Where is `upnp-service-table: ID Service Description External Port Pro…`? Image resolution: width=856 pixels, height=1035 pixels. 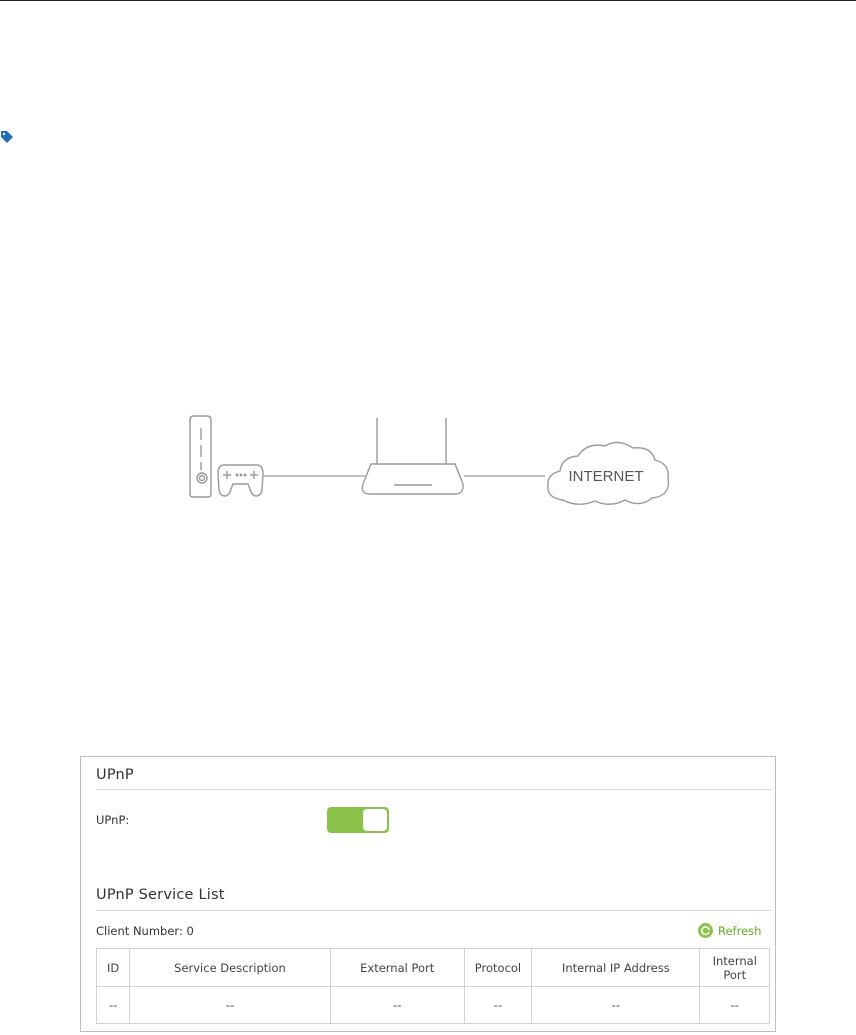 upnp-service-table: ID Service Description External Port Pro… is located at coordinates (432, 986).